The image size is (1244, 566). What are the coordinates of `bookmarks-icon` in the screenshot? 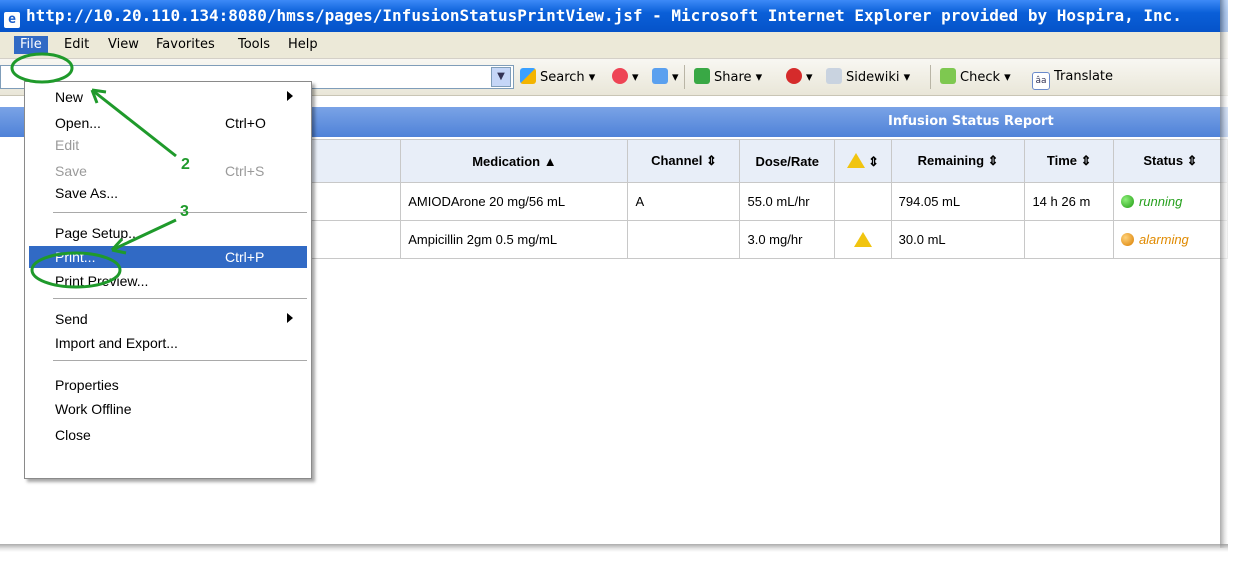 It's located at (620, 76).